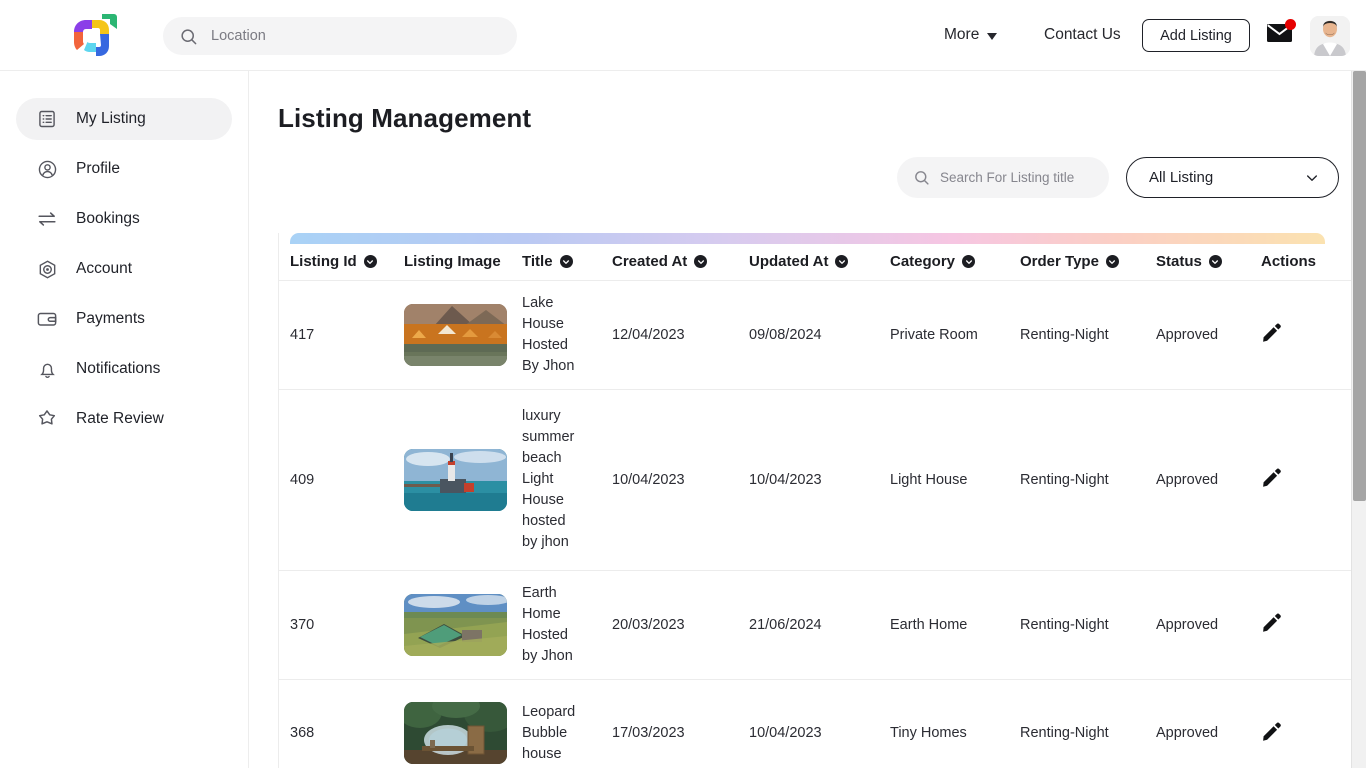  Describe the element at coordinates (1330, 36) in the screenshot. I see `user-avatar` at that location.